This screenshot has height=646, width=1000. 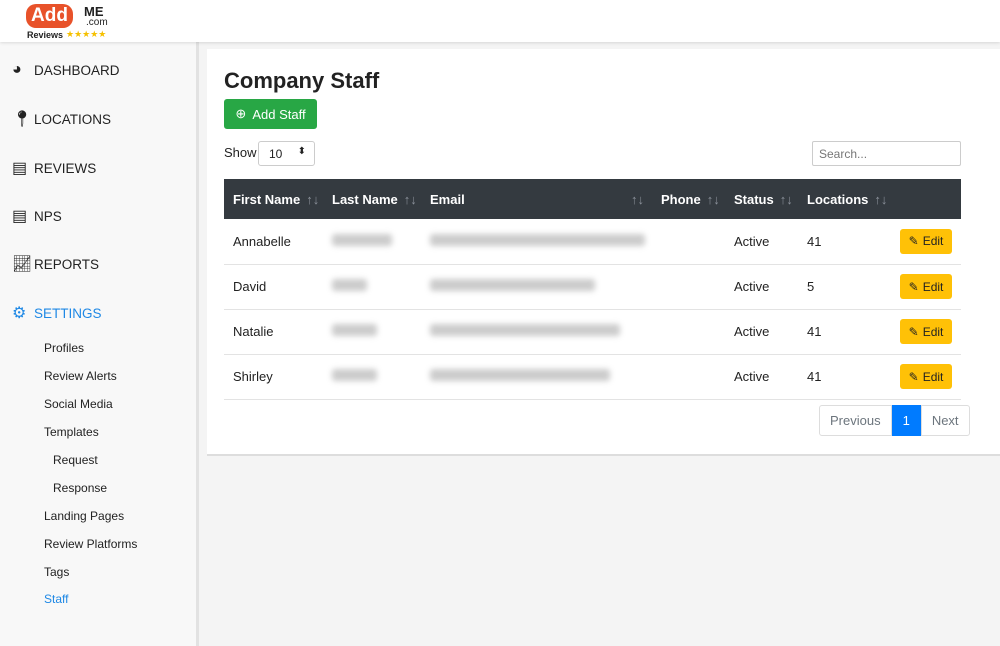 I want to click on addme-logo: Add ME .com Reviews ★★★★★, so click(x=71, y=22).